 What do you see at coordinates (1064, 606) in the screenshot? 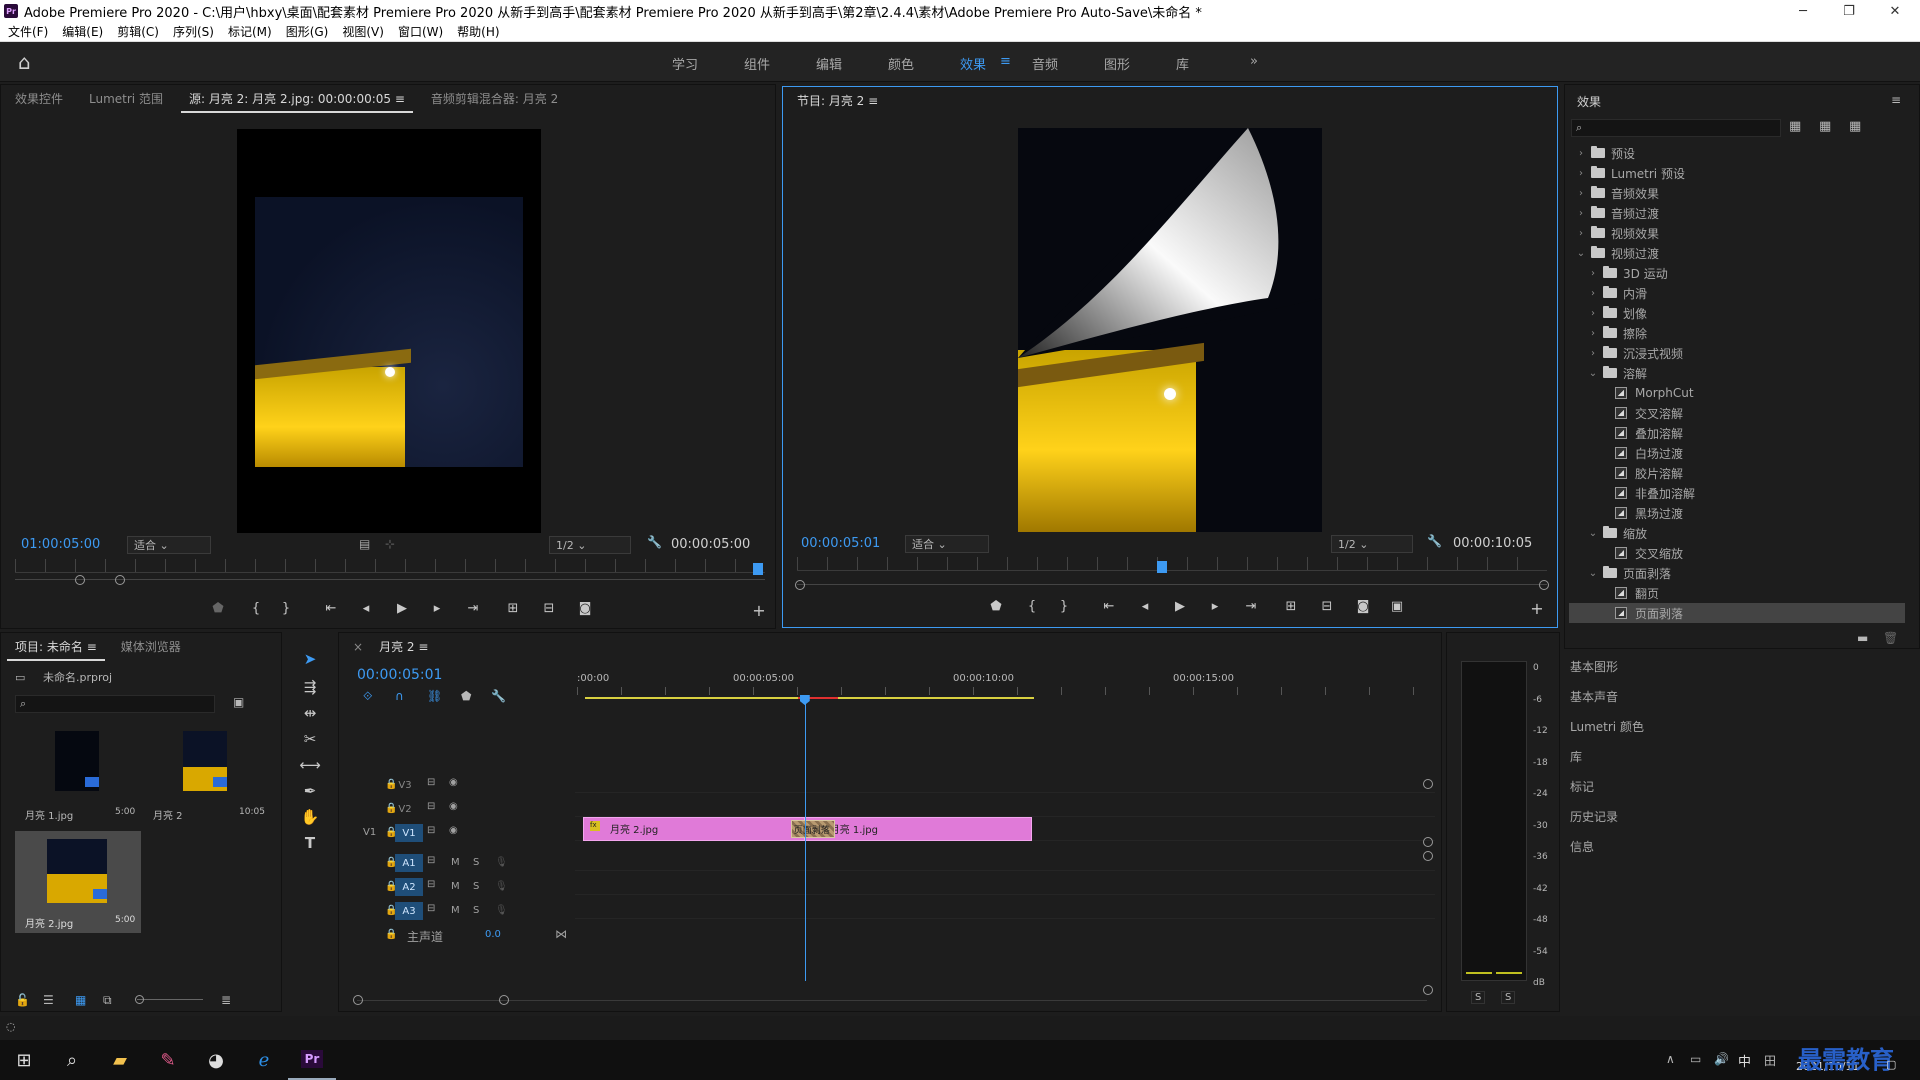
I see `program-mark-out-icon: }` at bounding box center [1064, 606].